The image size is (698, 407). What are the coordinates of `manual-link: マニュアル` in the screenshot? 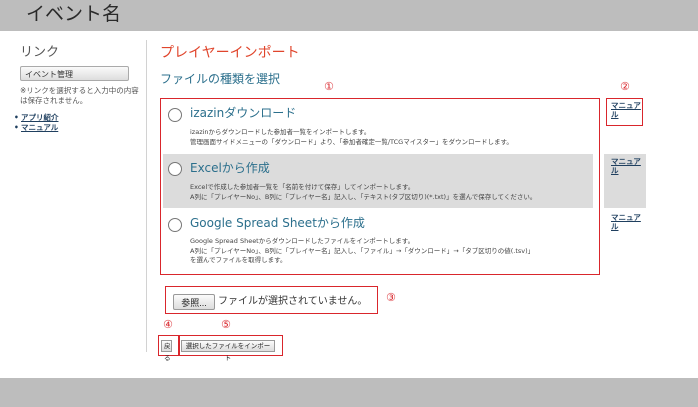 It's located at (39, 127).